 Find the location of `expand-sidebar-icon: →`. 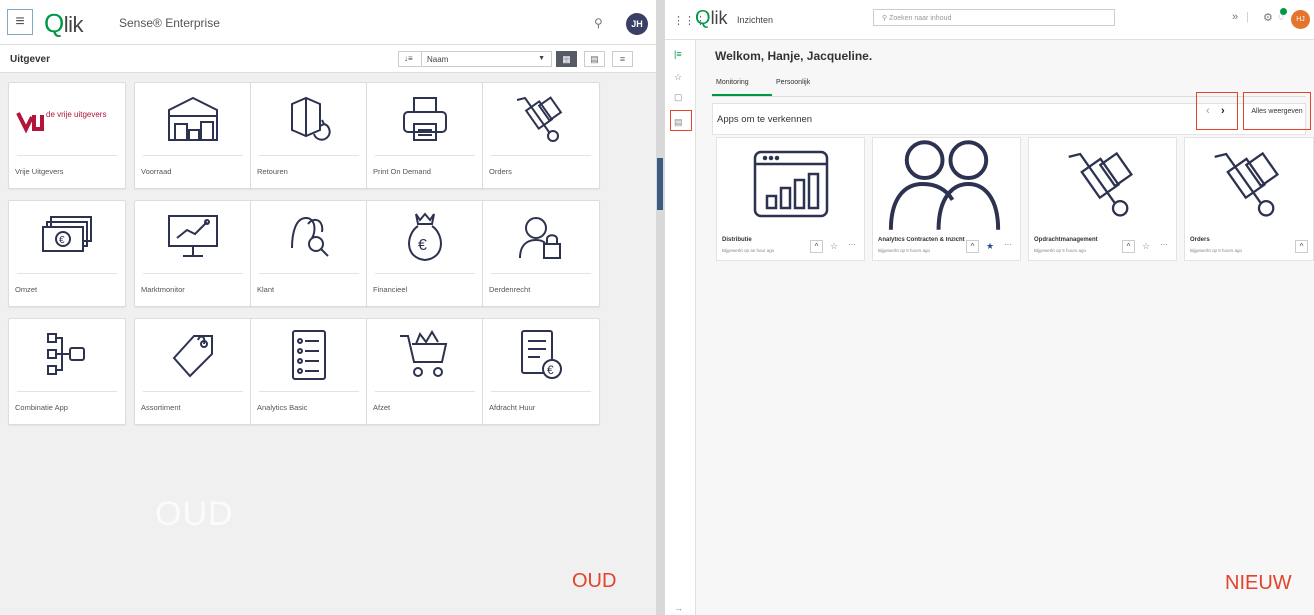

expand-sidebar-icon: → is located at coordinates (678, 608).